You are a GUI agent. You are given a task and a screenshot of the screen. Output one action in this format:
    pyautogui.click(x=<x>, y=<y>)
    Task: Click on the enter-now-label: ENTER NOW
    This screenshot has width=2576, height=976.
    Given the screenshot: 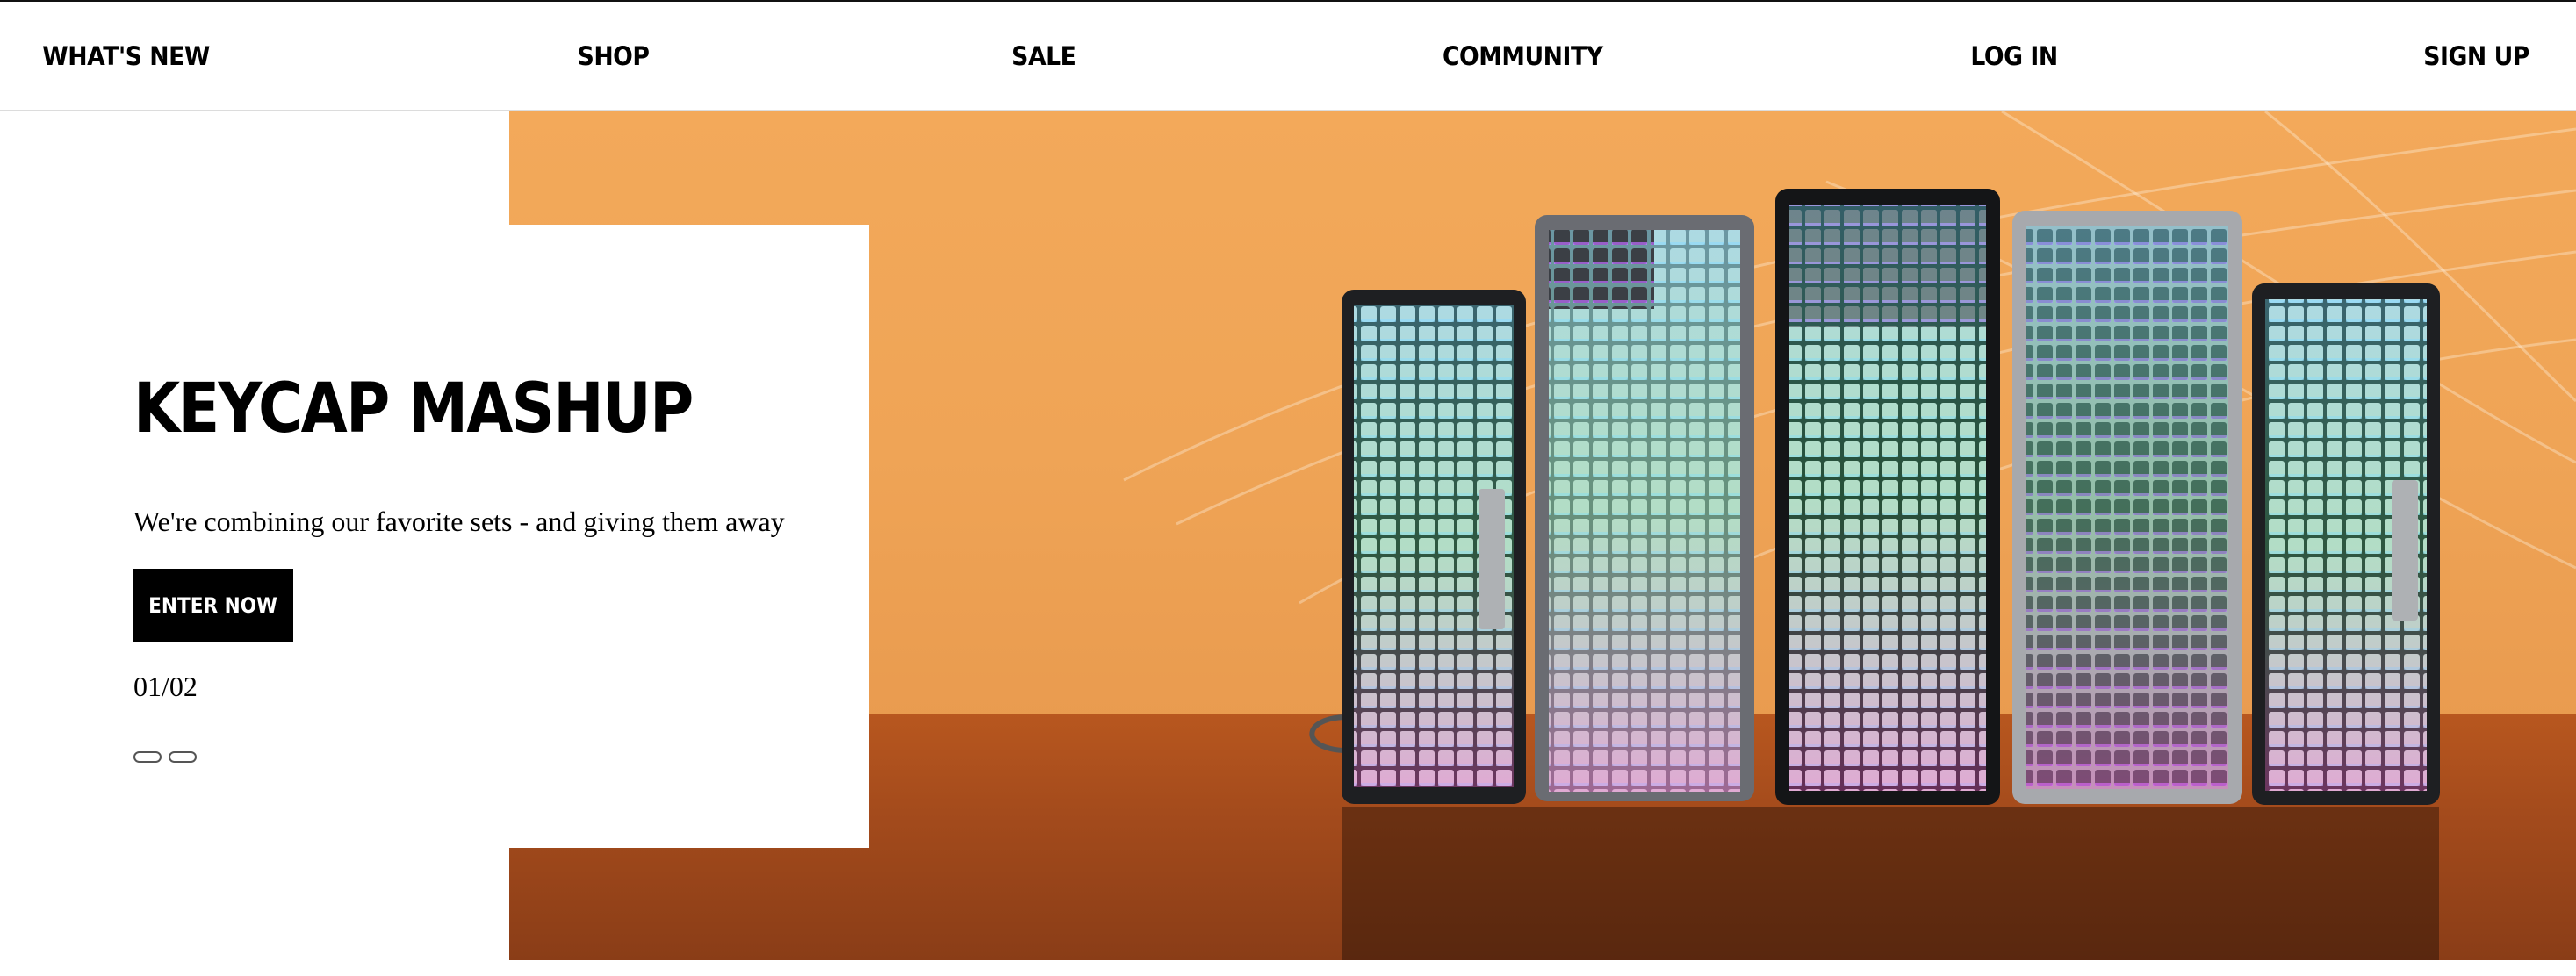 What is the action you would take?
    pyautogui.click(x=213, y=605)
    